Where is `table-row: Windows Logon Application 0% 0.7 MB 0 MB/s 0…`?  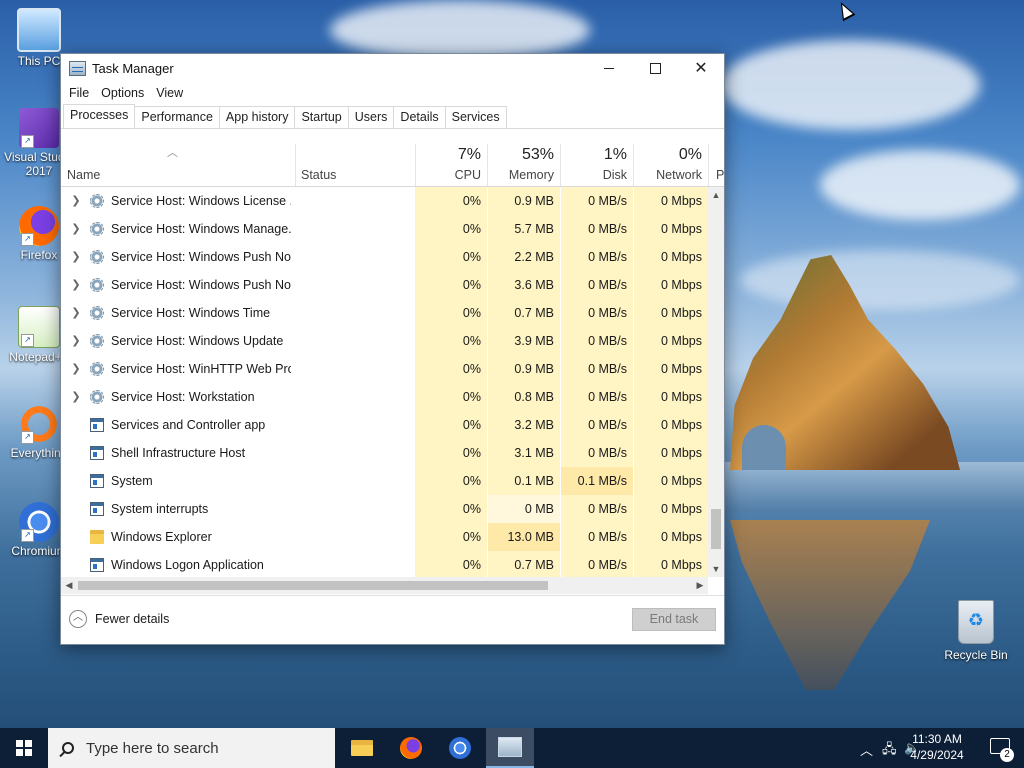 table-row: Windows Logon Application 0% 0.7 MB 0 MB/s 0… is located at coordinates (384, 565).